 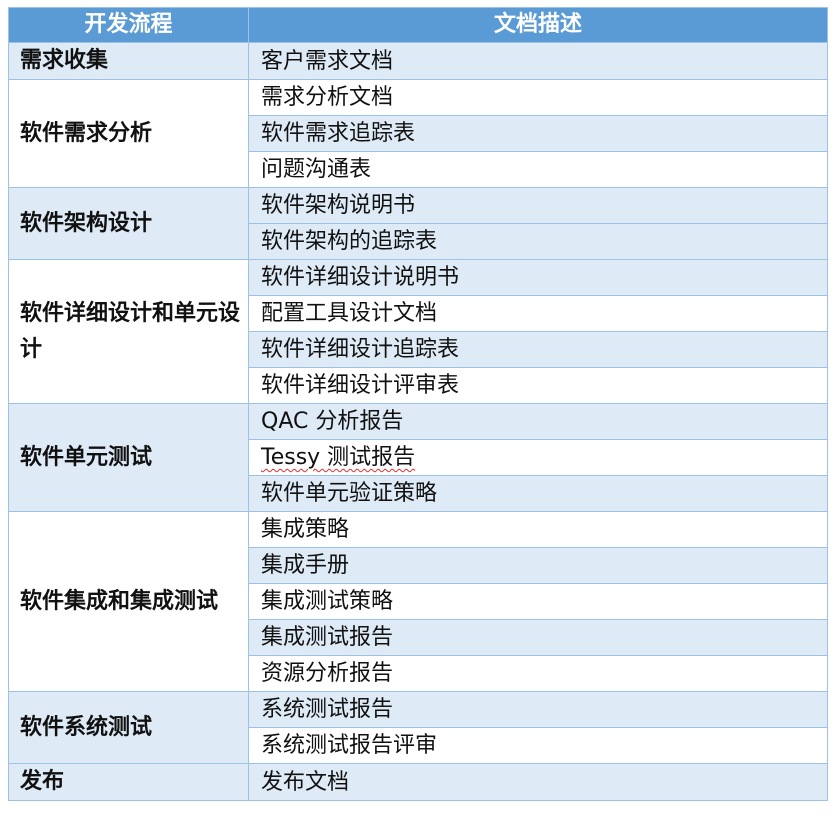 What do you see at coordinates (128, 25) in the screenshot?
I see `header-process: 开发流程` at bounding box center [128, 25].